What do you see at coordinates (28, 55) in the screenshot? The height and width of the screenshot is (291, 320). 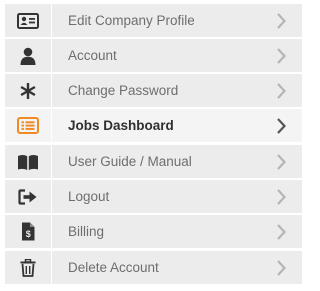 I see `user-icon` at bounding box center [28, 55].